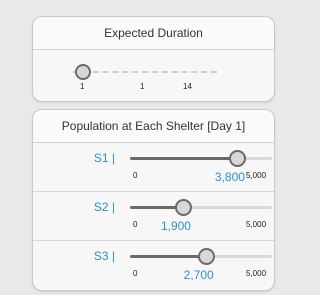 This screenshot has height=295, width=320. Describe the element at coordinates (187, 86) in the screenshot. I see `duration-max-label: 14` at that location.